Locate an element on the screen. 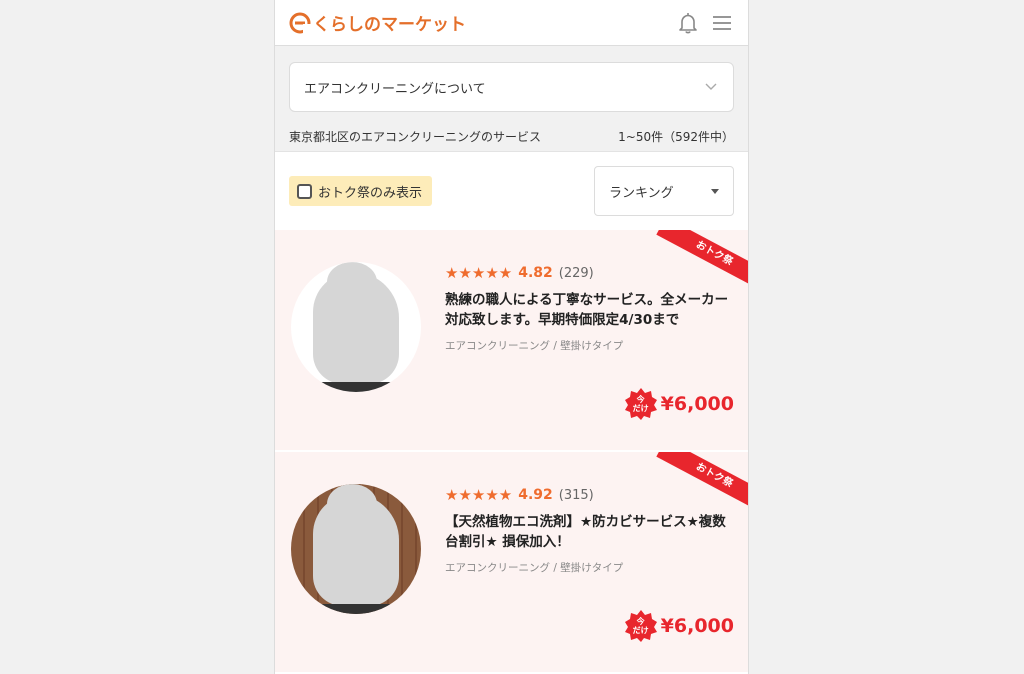 The width and height of the screenshot is (1024, 674). caret-down-icon is located at coordinates (715, 191).